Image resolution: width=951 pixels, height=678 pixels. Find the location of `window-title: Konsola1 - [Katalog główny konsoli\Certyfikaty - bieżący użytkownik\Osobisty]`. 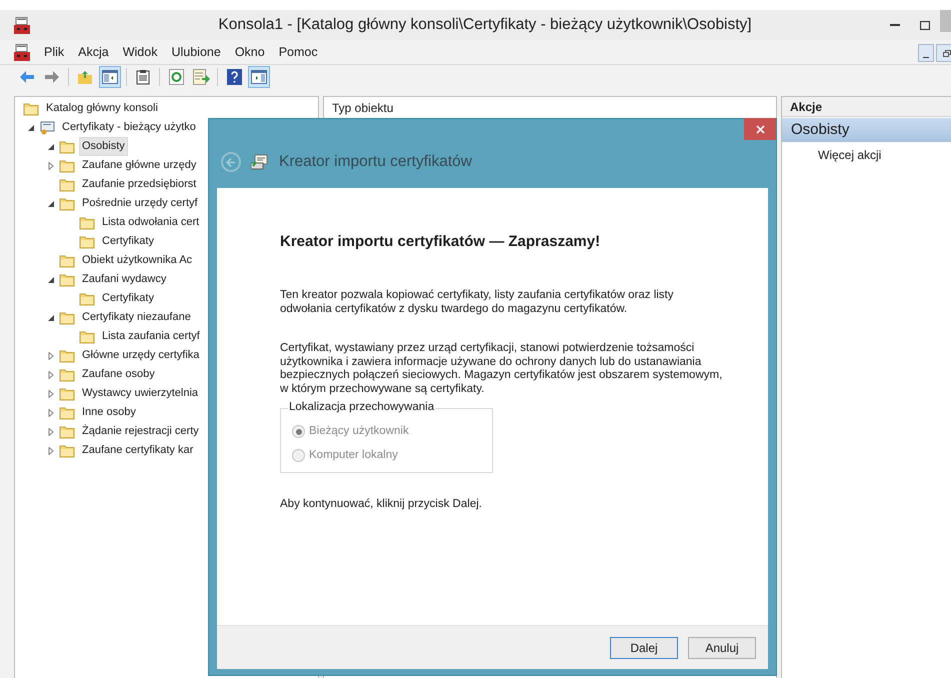

window-title: Konsola1 - [Katalog główny konsoli\Certyfikaty - bieżący użytkownik\Osobisty] is located at coordinates (485, 25).